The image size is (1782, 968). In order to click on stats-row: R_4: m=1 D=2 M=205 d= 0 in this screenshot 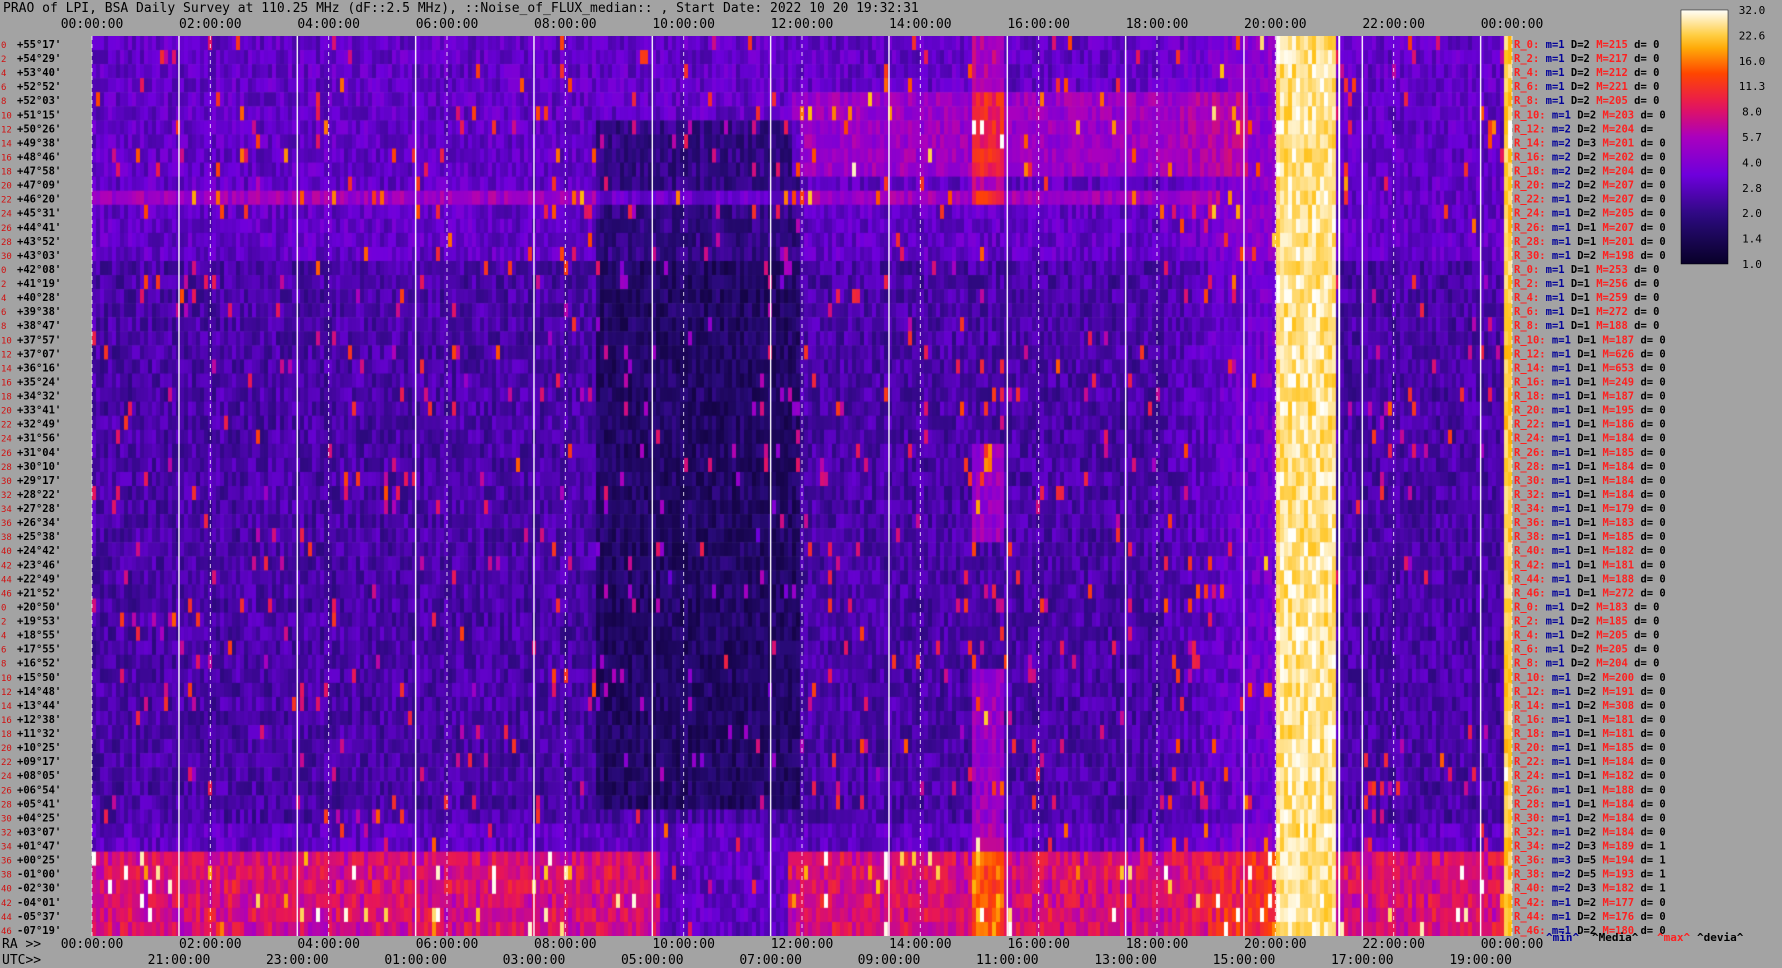, I will do `click(1586, 636)`.